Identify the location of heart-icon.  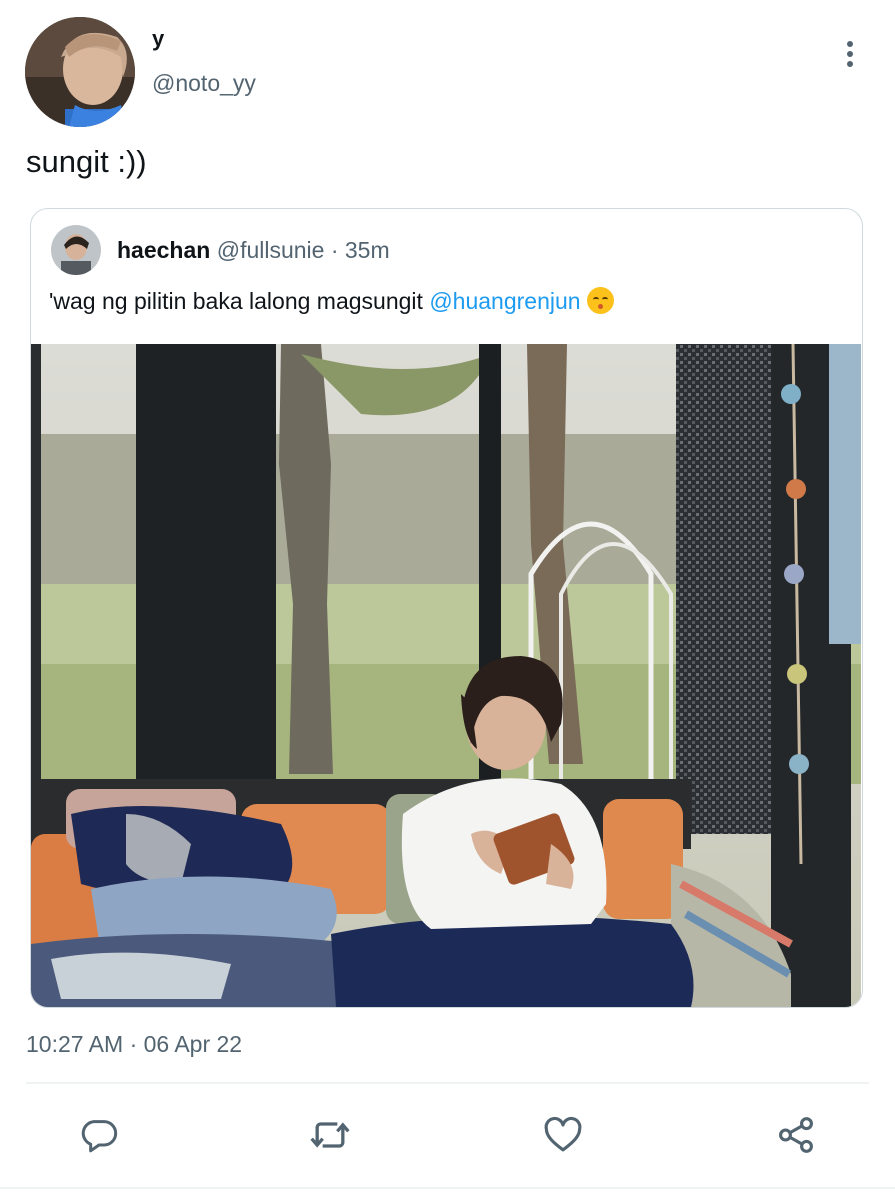
(563, 1134).